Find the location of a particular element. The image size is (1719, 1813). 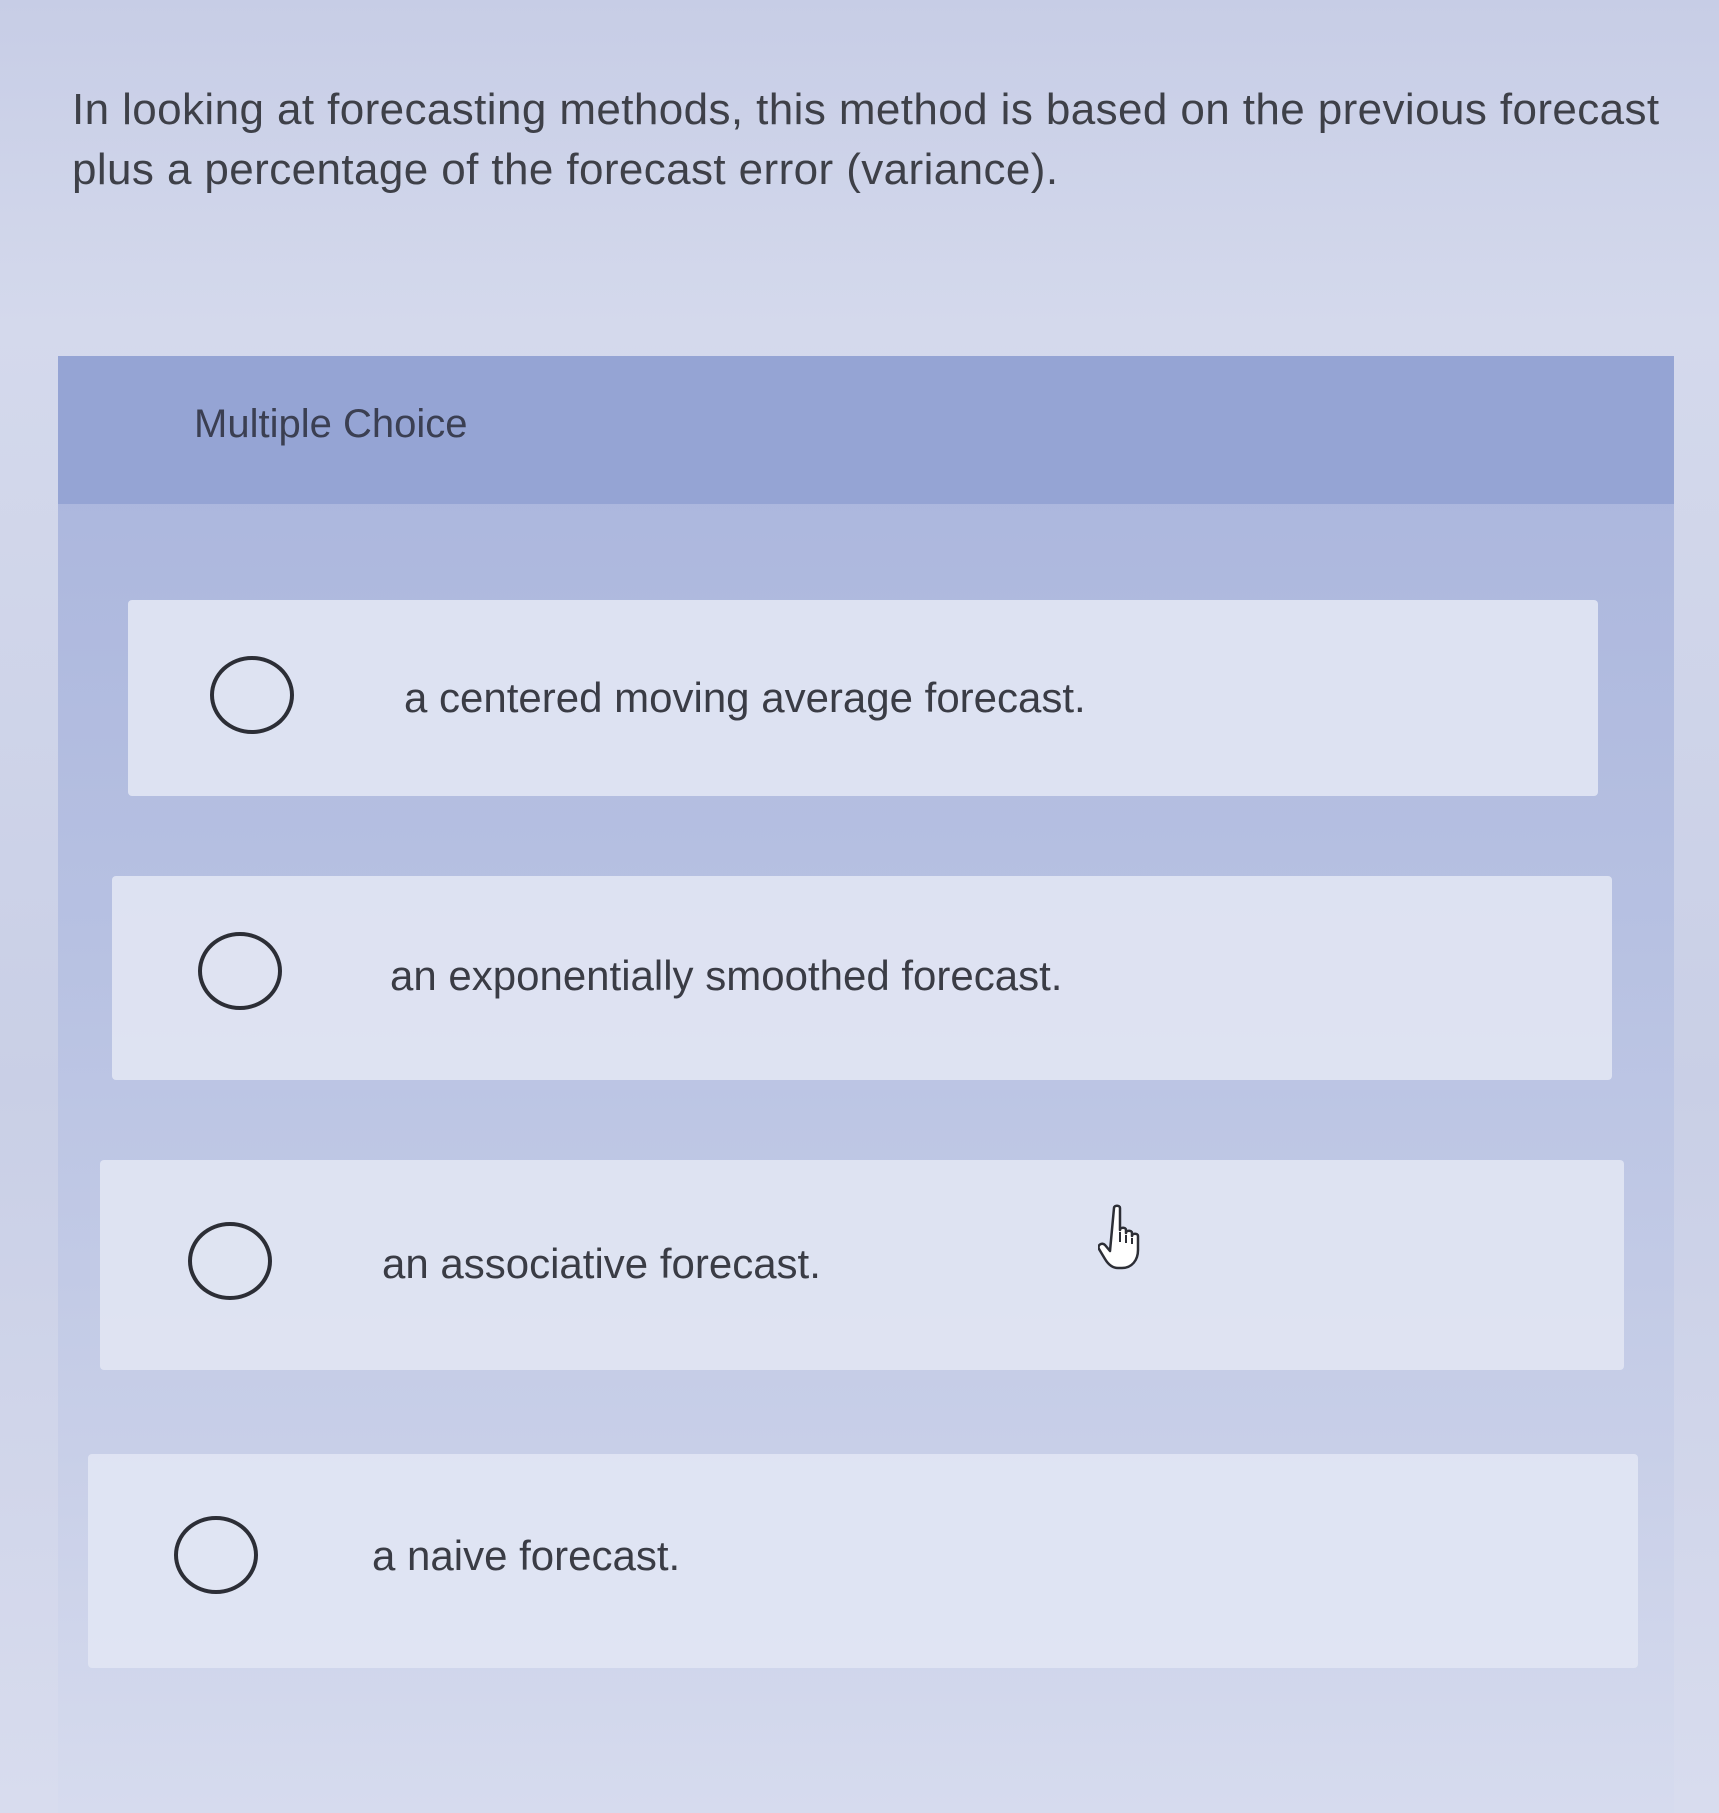

option-label-3: an associative forecast. is located at coordinates (601, 1263).